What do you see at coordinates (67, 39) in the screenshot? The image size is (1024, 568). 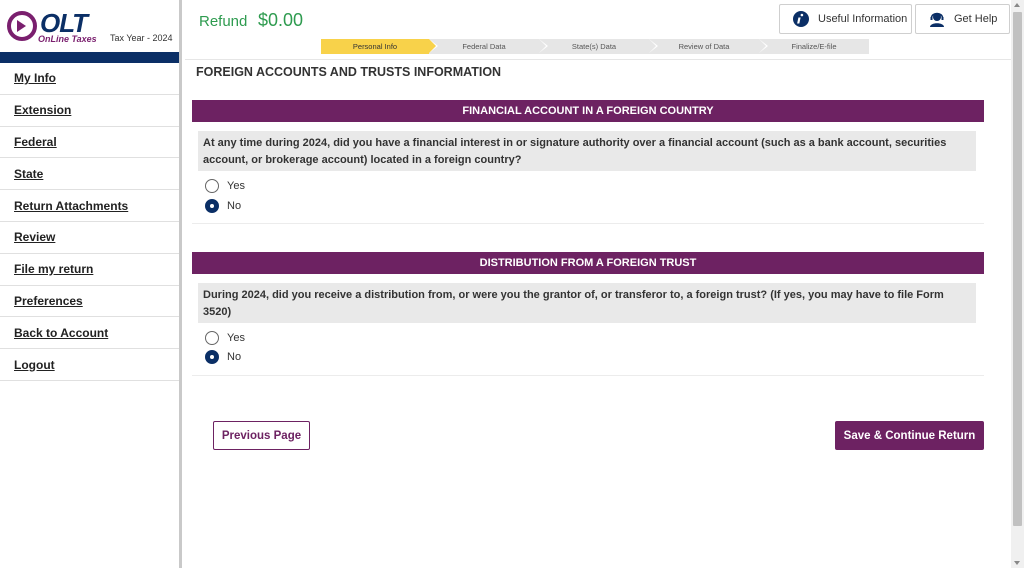 I see `logo-subtitle: OnLine Taxes` at bounding box center [67, 39].